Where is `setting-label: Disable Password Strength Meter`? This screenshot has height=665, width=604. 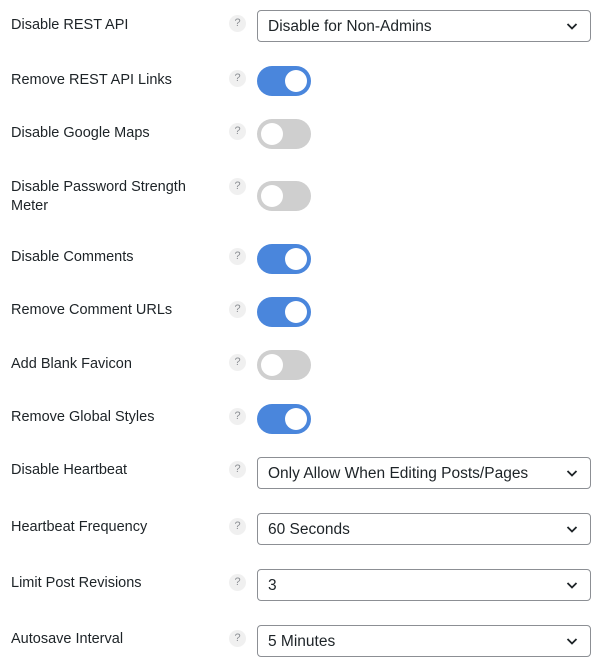 setting-label: Disable Password Strength Meter is located at coordinates (98, 196).